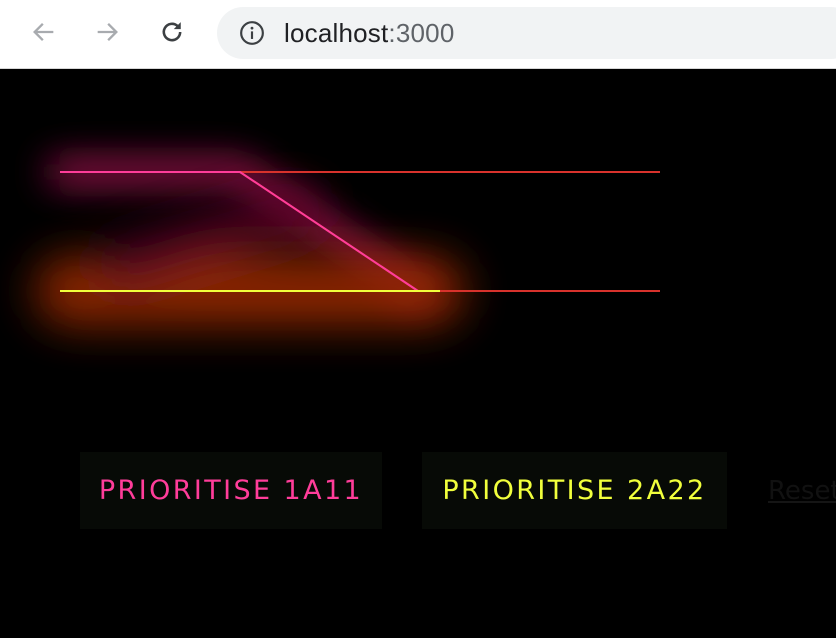 Image resolution: width=836 pixels, height=638 pixels. I want to click on address-bar: localhost:3000, so click(526, 33).